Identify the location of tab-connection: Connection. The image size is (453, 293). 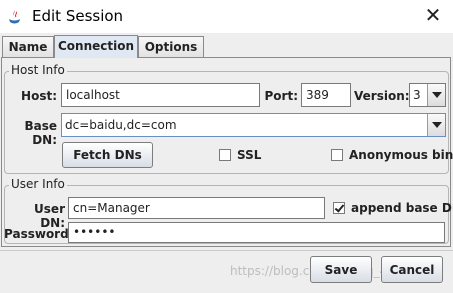
(96, 46).